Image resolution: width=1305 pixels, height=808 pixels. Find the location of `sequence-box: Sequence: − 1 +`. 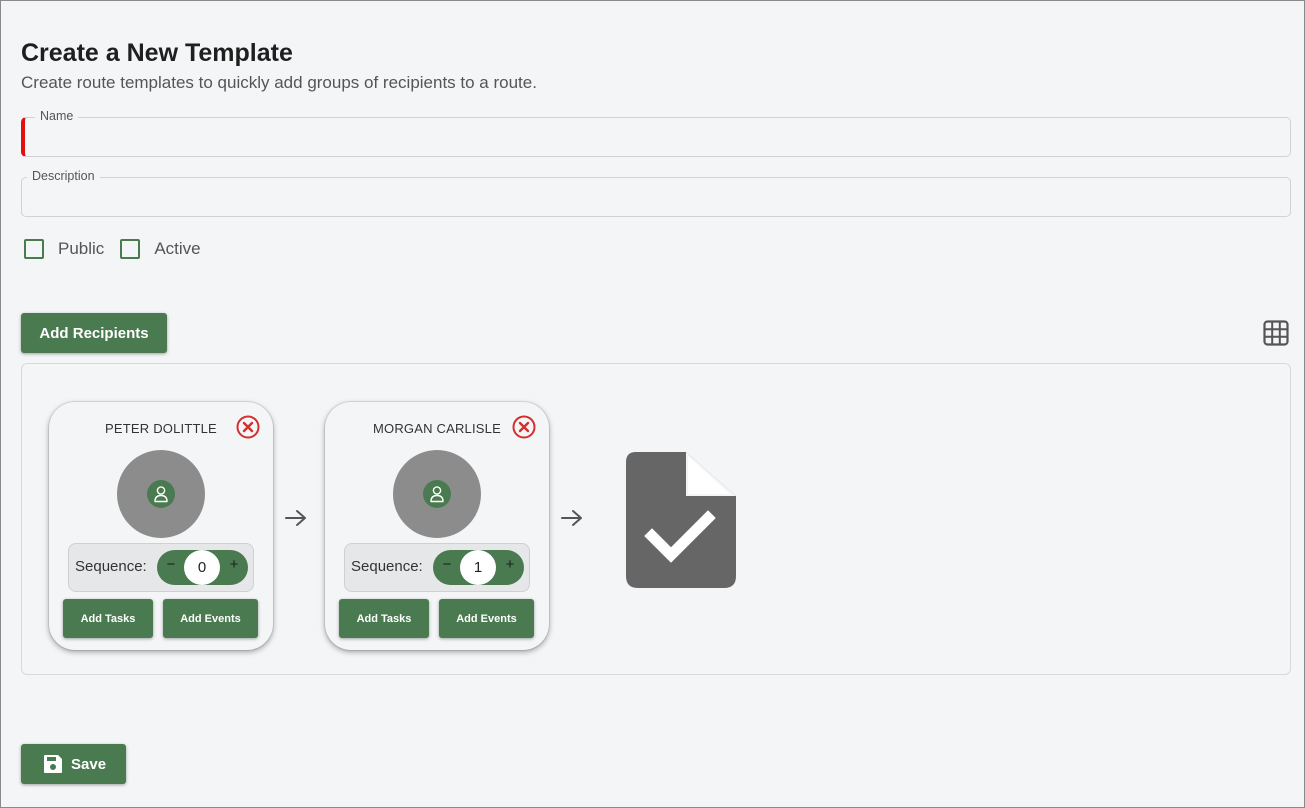

sequence-box: Sequence: − 1 + is located at coordinates (437, 567).